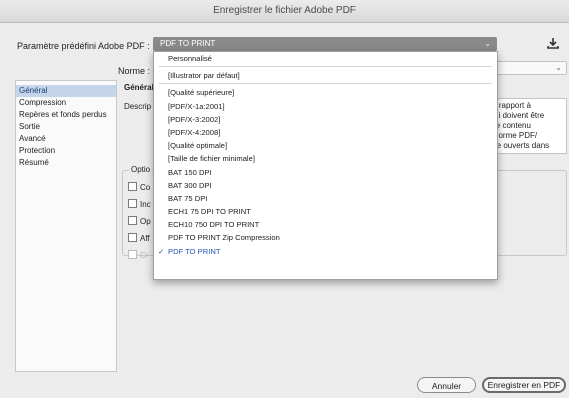  Describe the element at coordinates (145, 221) in the screenshot. I see `option-label: Op` at that location.